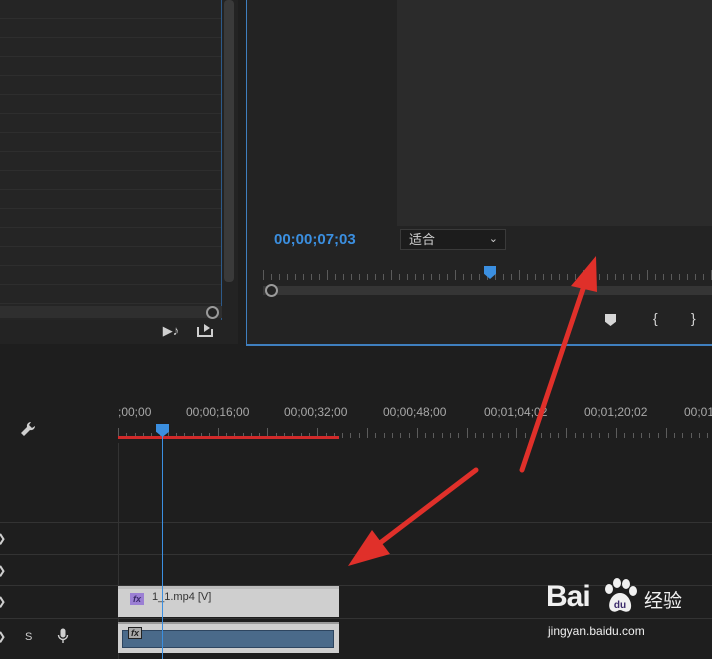 This screenshot has height=659, width=712. What do you see at coordinates (228, 601) in the screenshot?
I see `video-clip: fx 1_1.mp4 [V]` at bounding box center [228, 601].